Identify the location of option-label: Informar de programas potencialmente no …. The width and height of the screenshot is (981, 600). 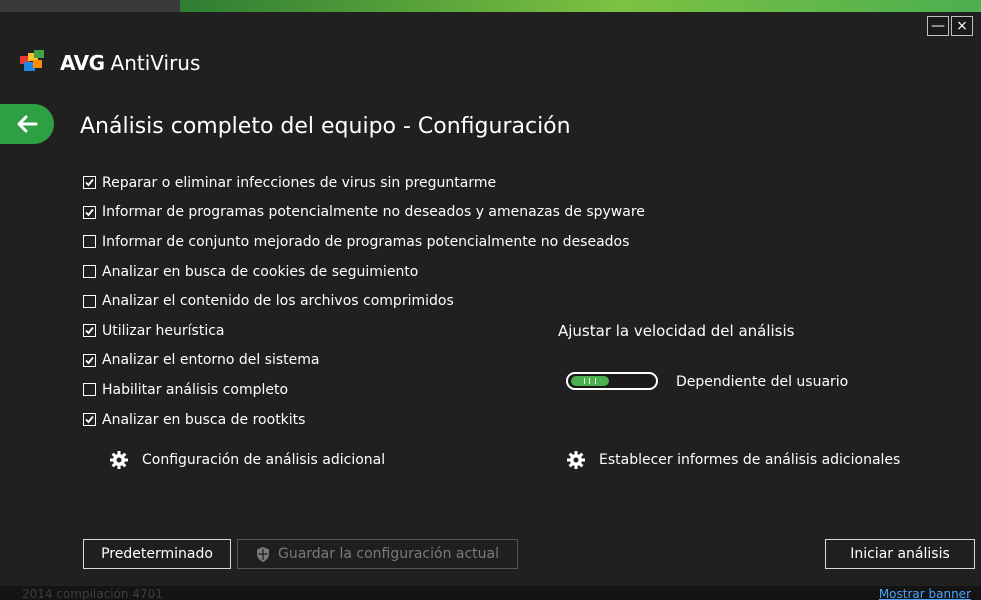
(373, 212).